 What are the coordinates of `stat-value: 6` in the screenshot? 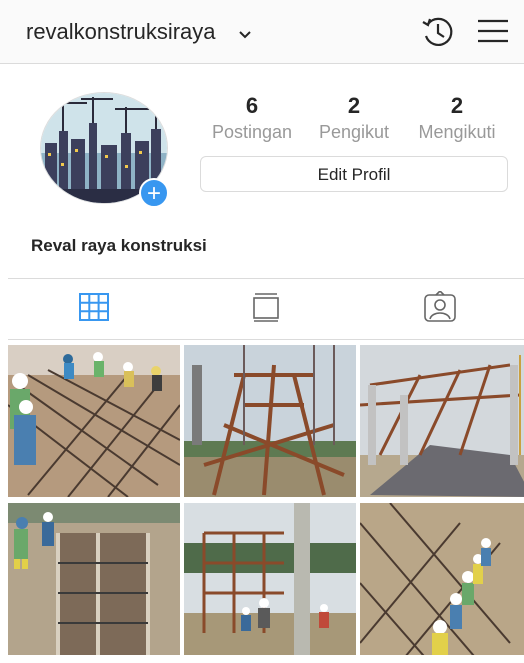 It's located at (252, 105).